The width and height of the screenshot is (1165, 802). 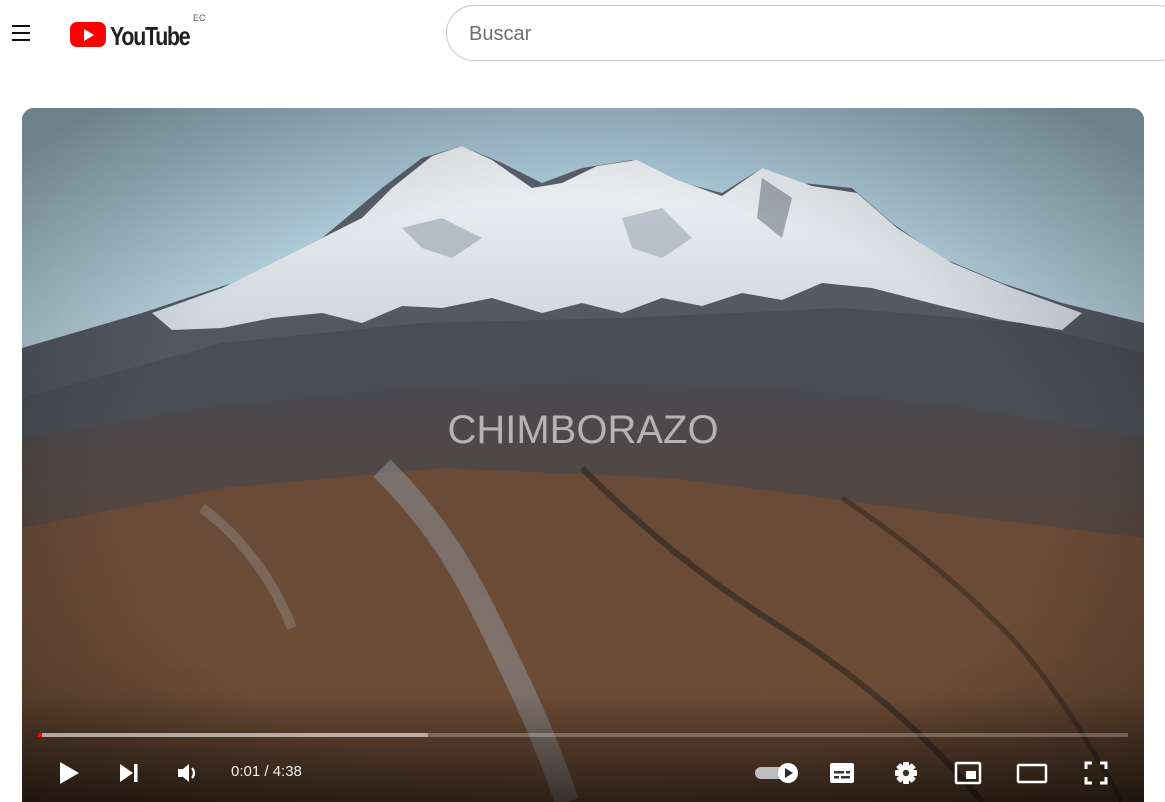 I want to click on video-title-overlay: CHIMBORAZO, so click(x=583, y=430).